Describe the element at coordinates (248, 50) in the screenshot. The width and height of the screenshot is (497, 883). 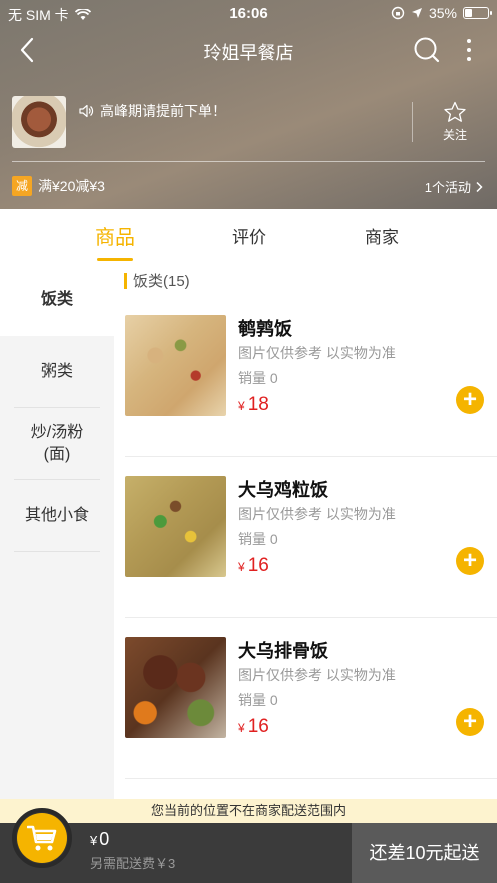
I see `nav-bar: 玲姐早餐店` at that location.